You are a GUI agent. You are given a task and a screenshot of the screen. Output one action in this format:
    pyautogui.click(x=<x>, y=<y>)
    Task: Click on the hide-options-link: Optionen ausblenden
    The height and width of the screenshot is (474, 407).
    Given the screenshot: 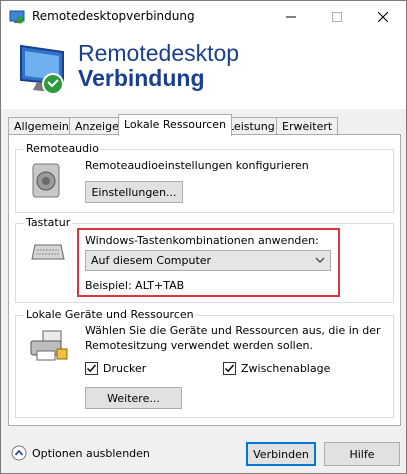 What is the action you would take?
    pyautogui.click(x=91, y=453)
    